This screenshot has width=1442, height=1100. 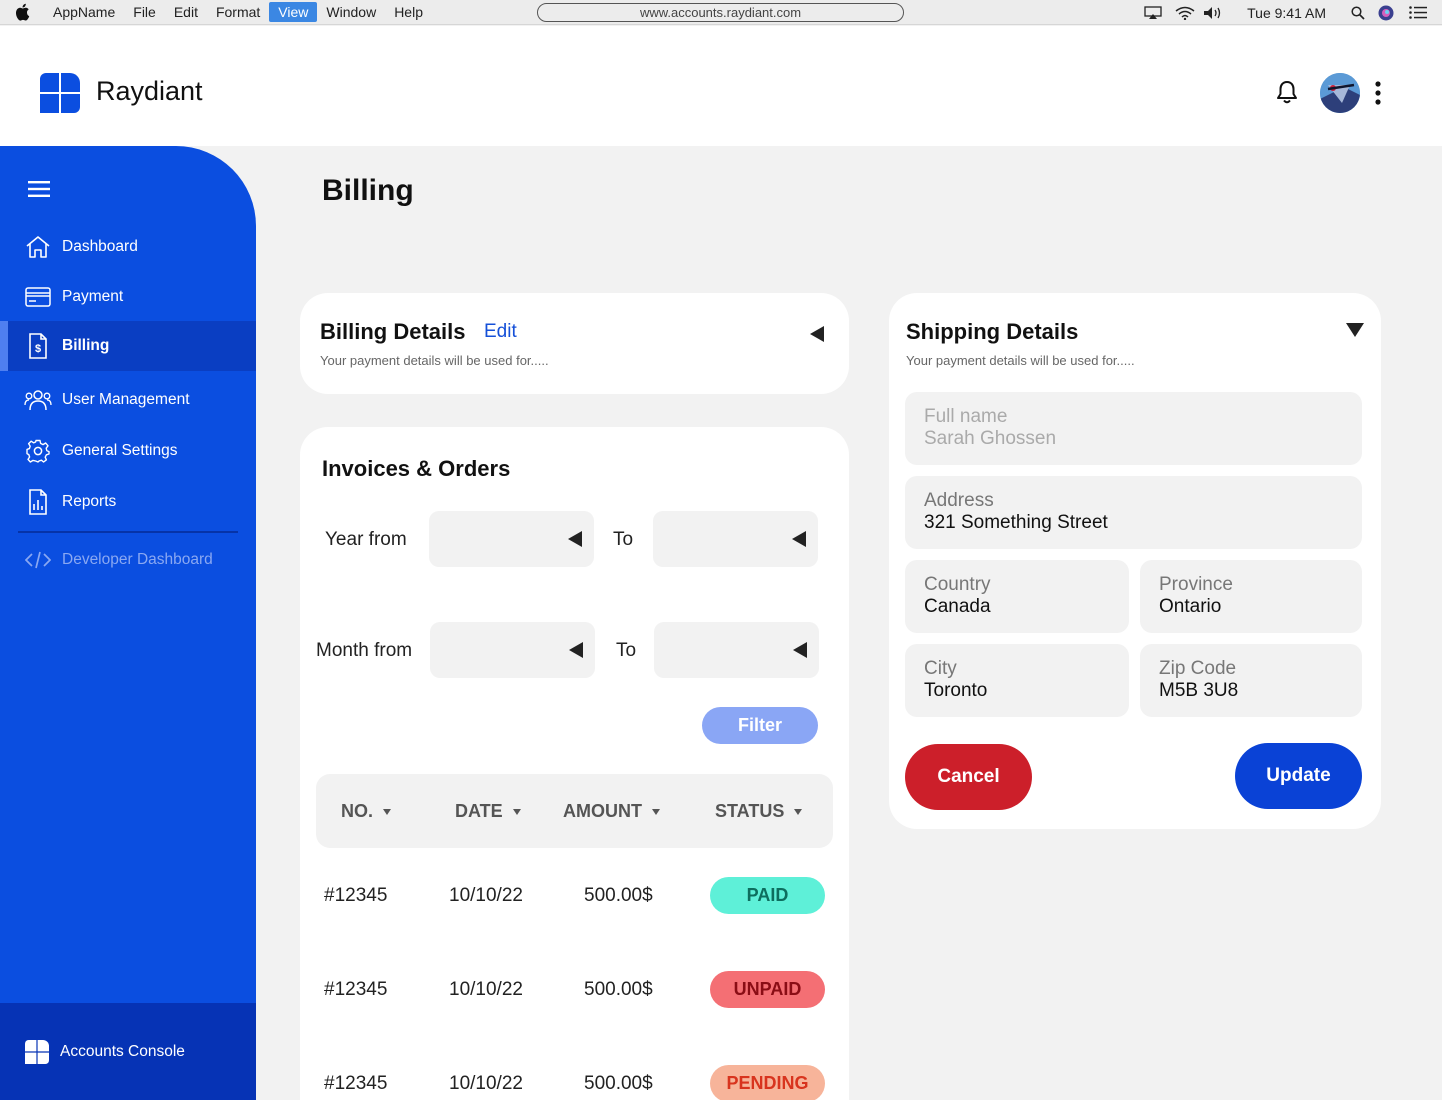 I want to click on city-field: City Toronto, so click(x=1017, y=680).